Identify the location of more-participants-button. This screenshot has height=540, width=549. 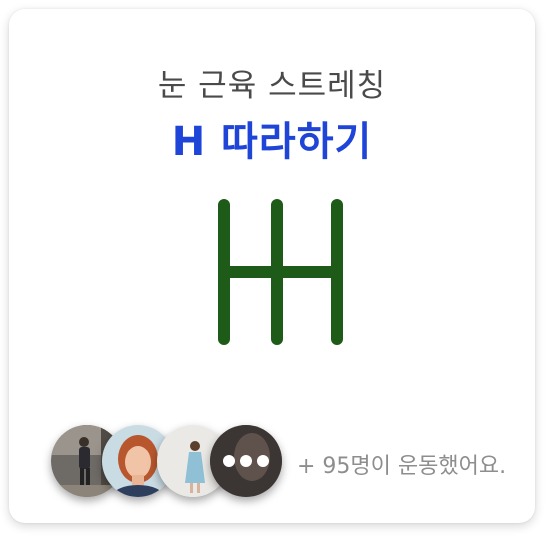
(246, 461).